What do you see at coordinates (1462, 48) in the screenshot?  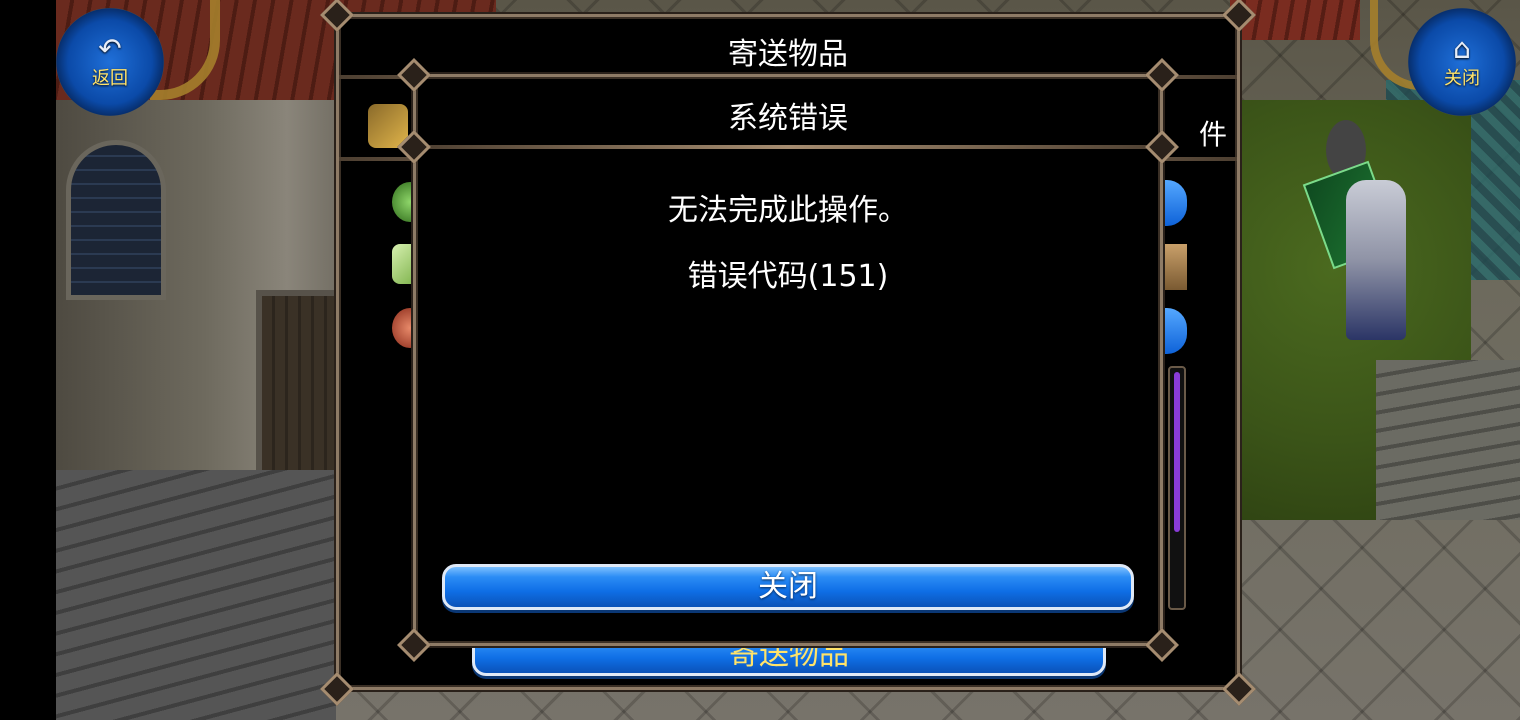 I see `home-icon: ⌂` at bounding box center [1462, 48].